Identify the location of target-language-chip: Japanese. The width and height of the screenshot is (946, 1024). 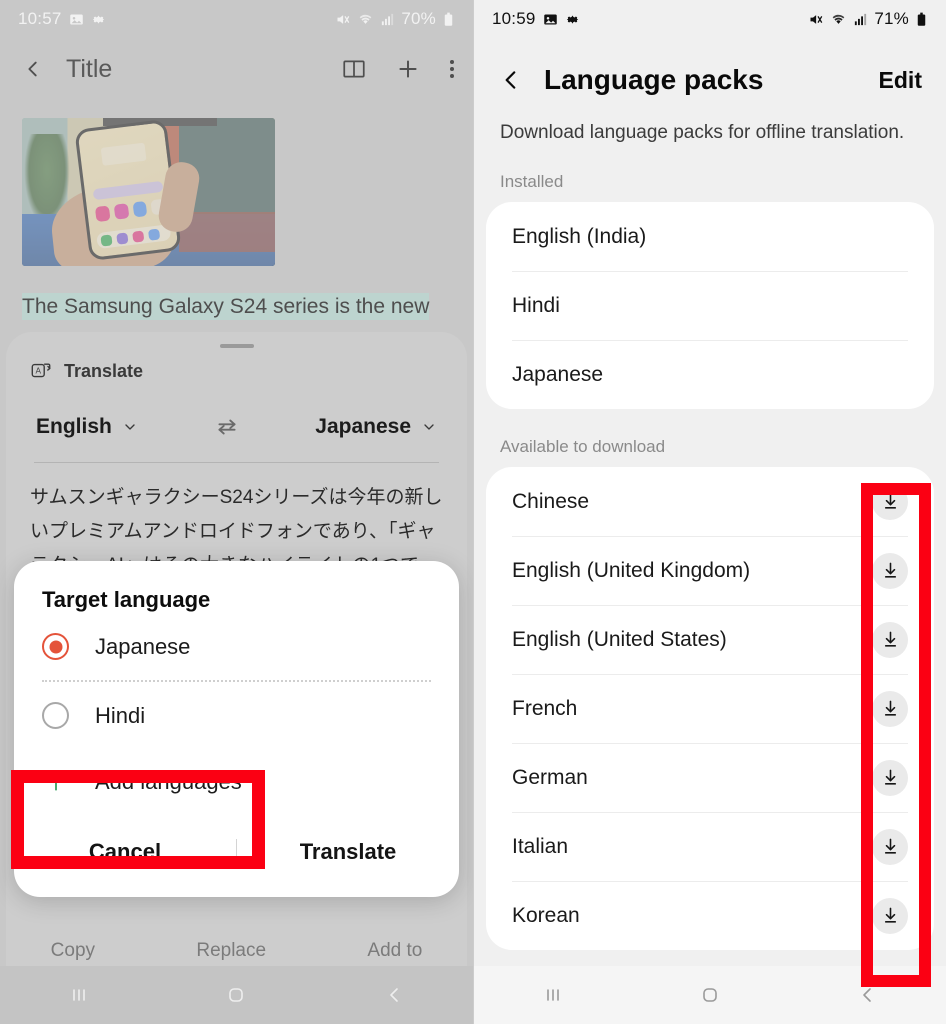
(376, 427).